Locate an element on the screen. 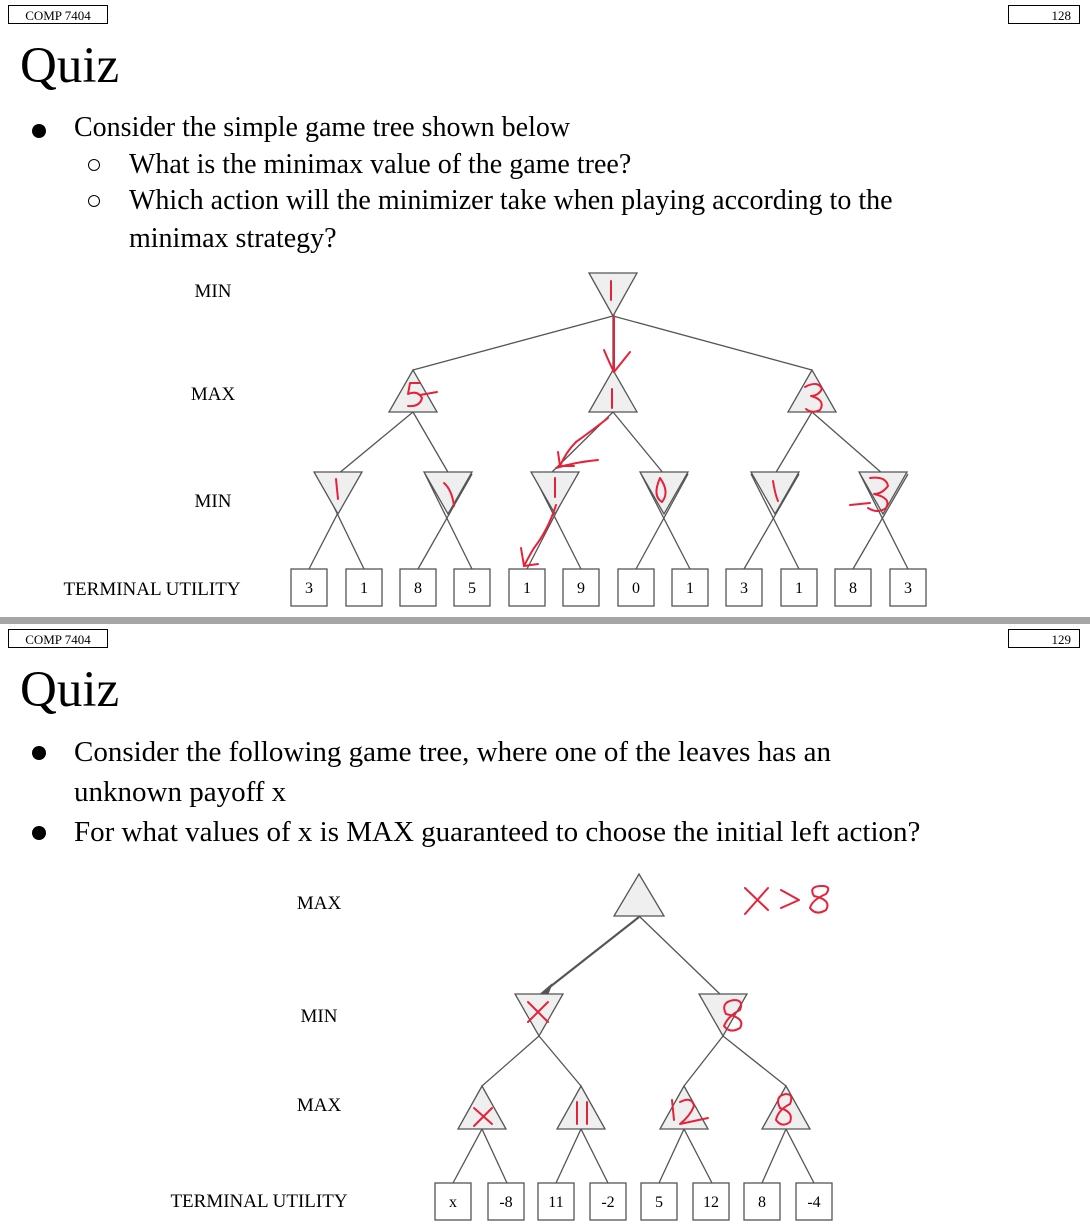  left-action-arrow is located at coordinates (588, 956).